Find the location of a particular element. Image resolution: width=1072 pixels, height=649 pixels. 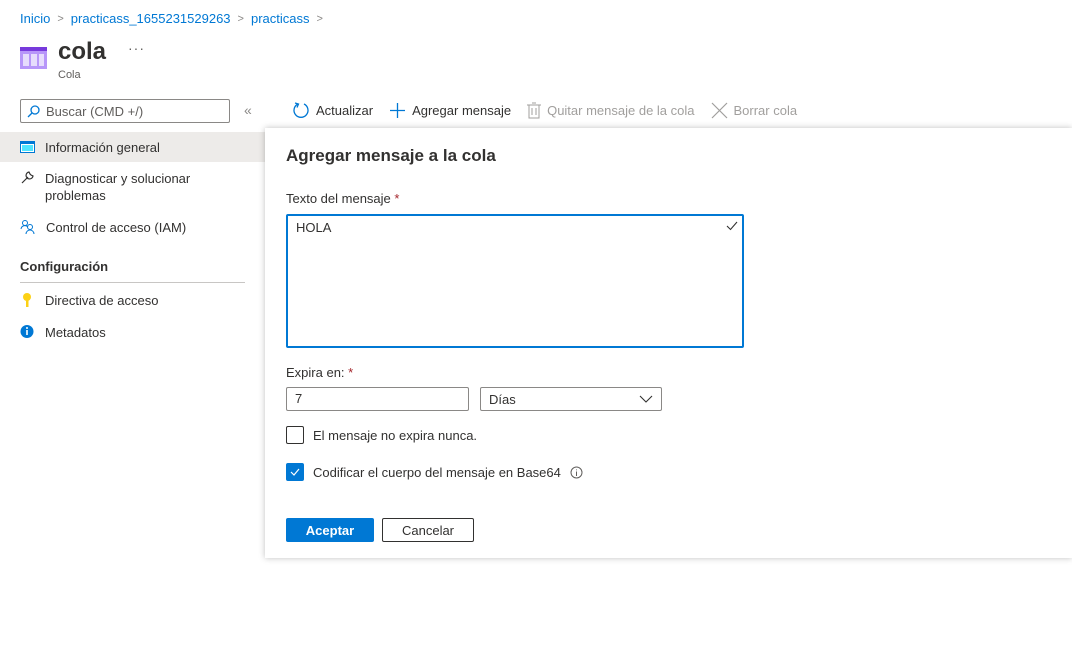

plus-icon is located at coordinates (398, 110).